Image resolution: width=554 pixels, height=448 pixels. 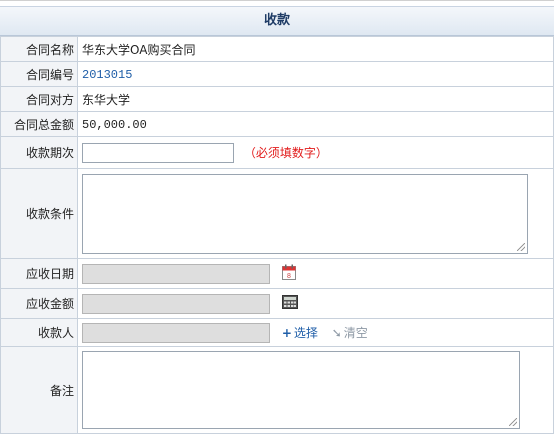 What do you see at coordinates (336, 333) in the screenshot?
I see `clear-icon: ➘` at bounding box center [336, 333].